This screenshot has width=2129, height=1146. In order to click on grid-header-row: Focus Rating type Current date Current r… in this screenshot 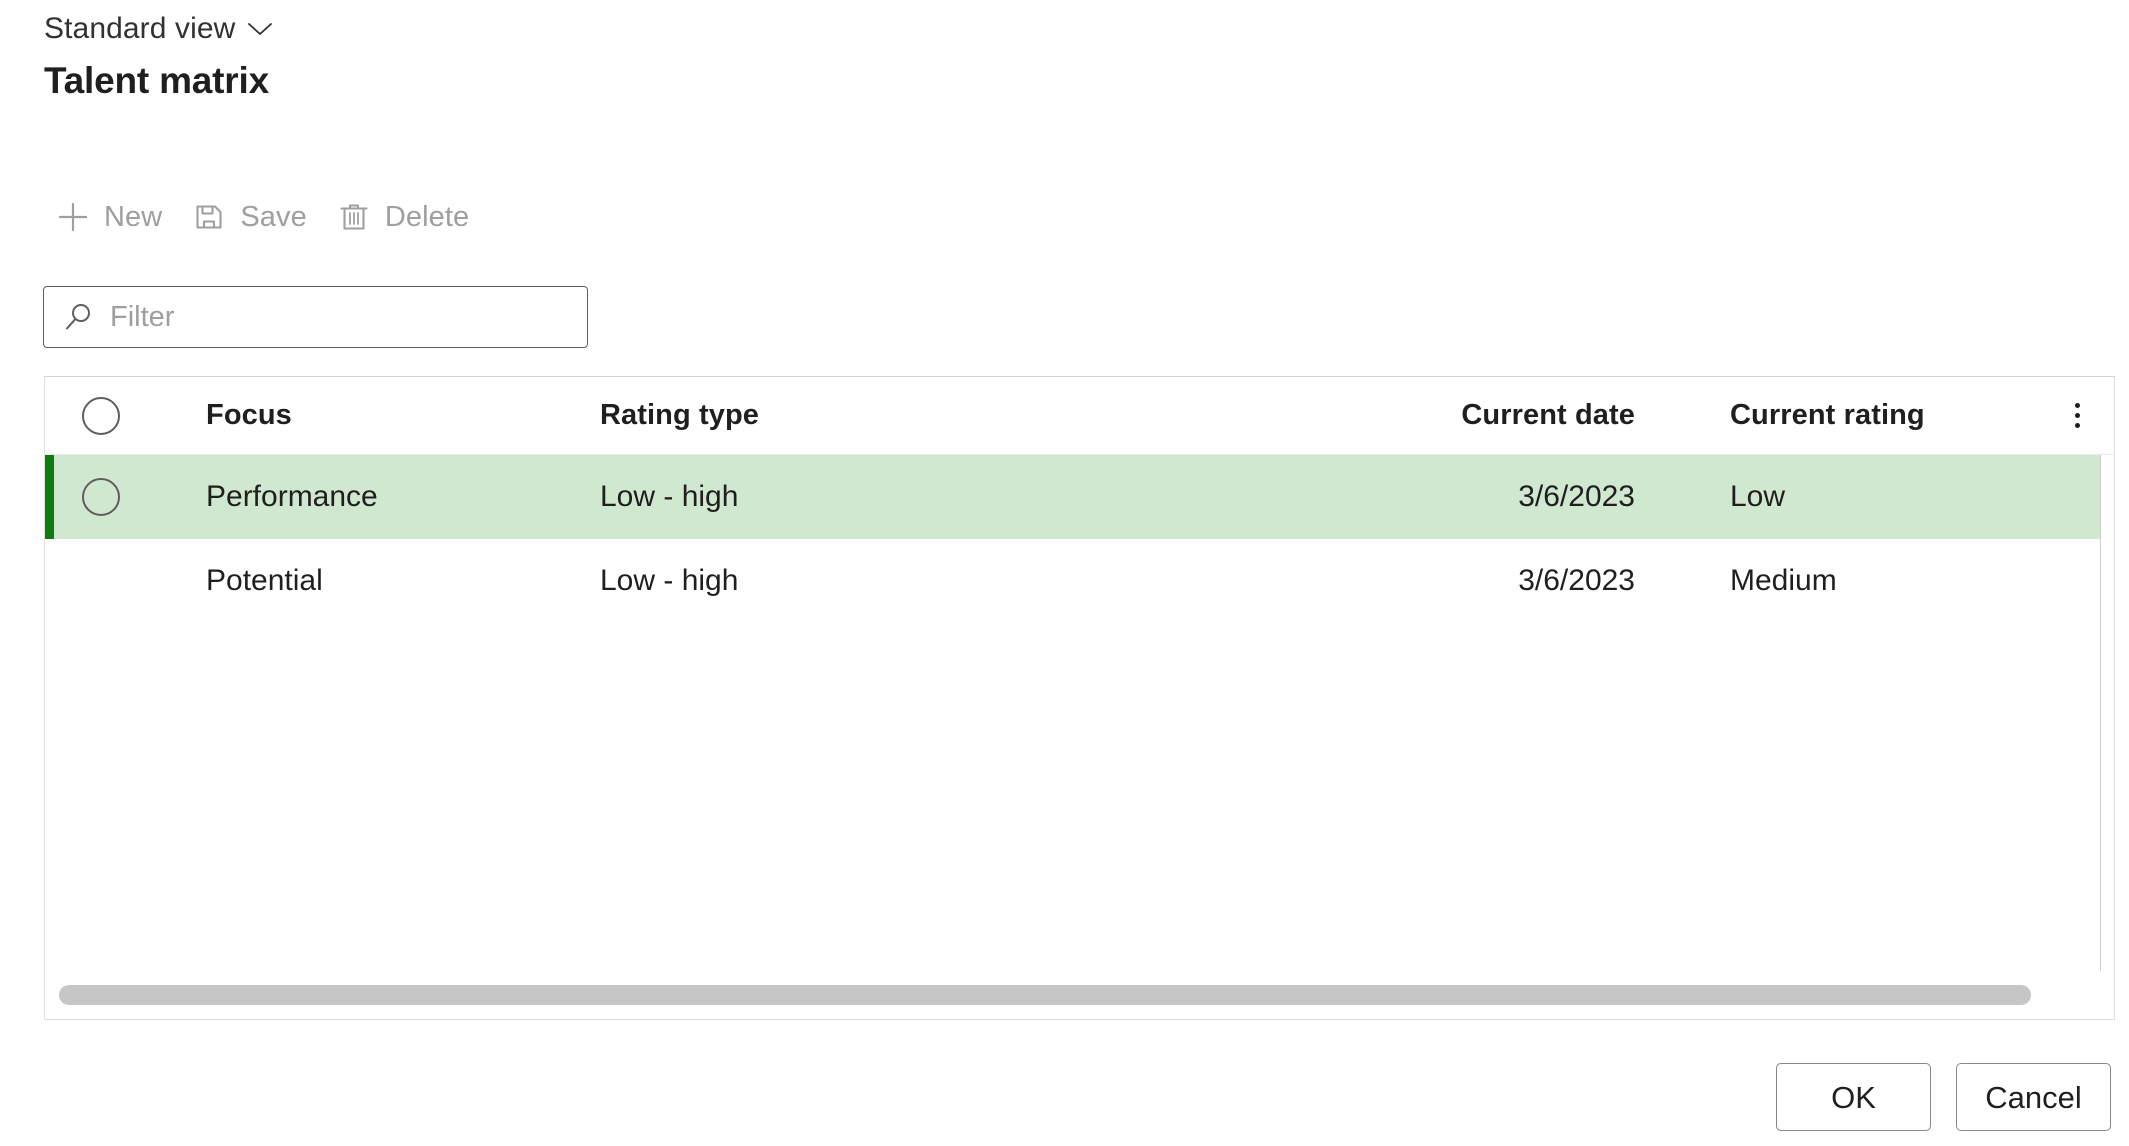, I will do `click(1079, 416)`.